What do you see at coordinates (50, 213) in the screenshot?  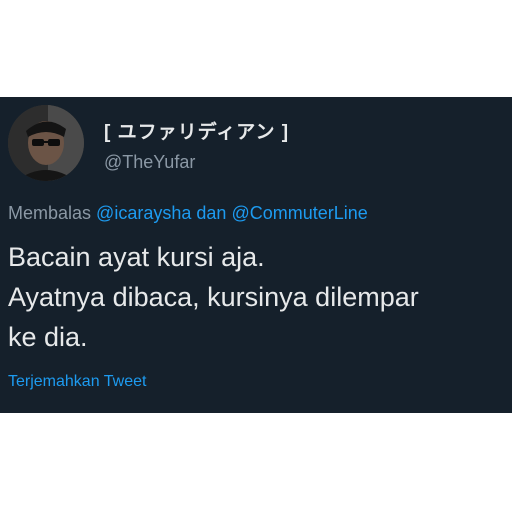 I see `reply-prefix: Membalas` at bounding box center [50, 213].